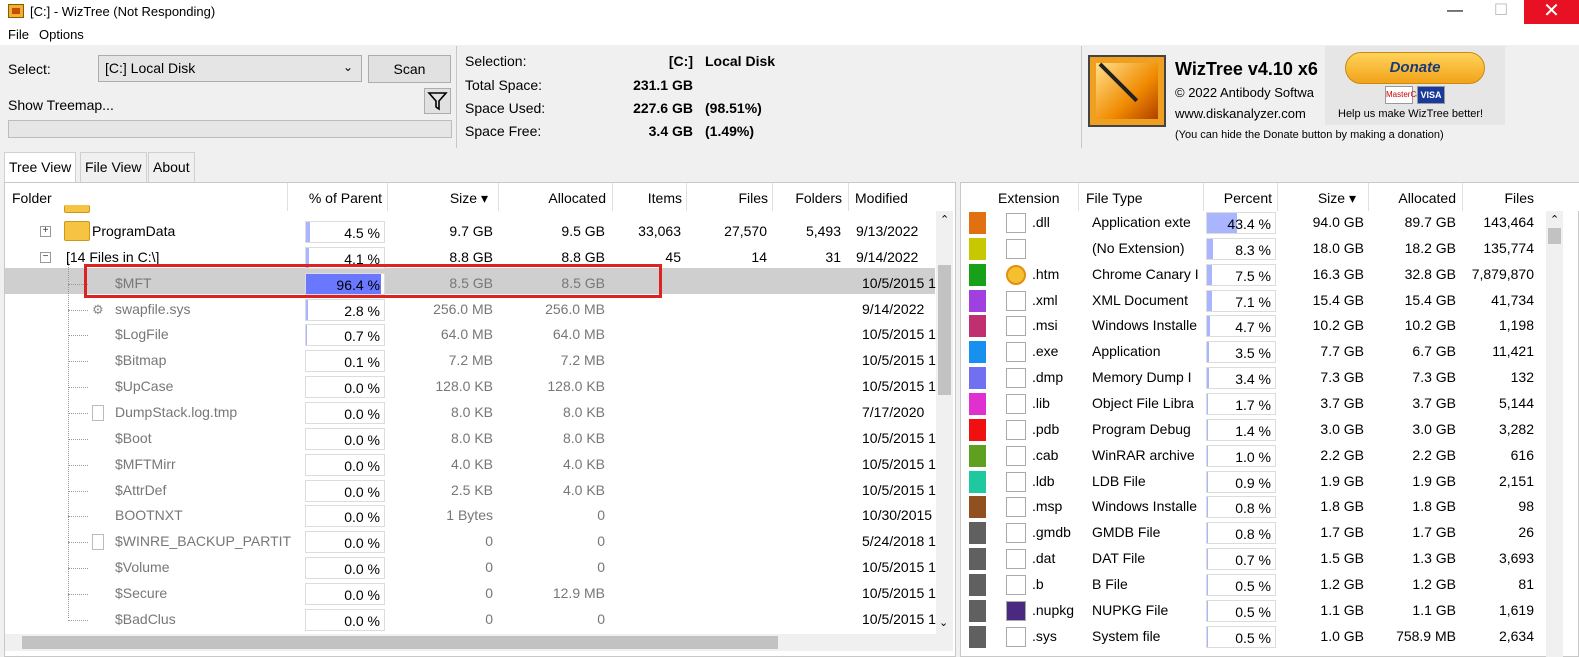 This screenshot has width=1579, height=657. I want to click on file-type-name: B File, so click(1146, 584).